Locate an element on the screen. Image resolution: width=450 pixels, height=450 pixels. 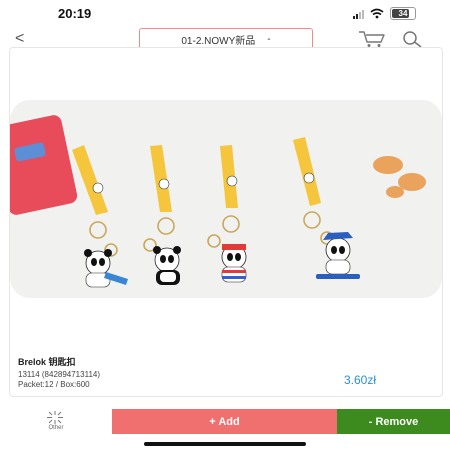
home-indicator is located at coordinates (225, 444).